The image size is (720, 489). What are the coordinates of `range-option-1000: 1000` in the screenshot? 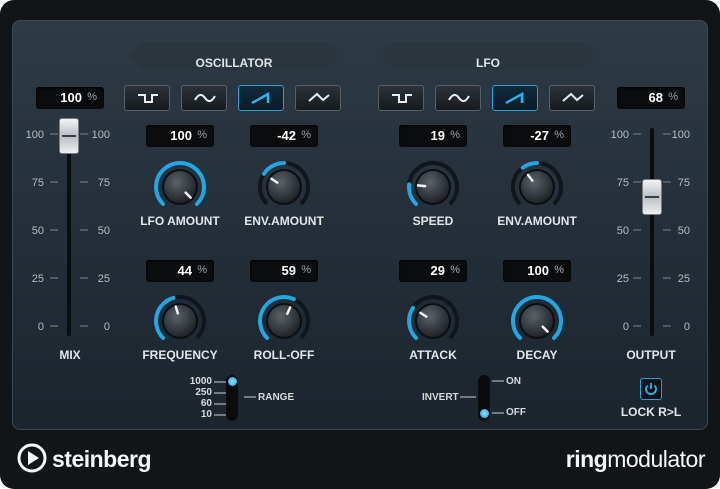 It's located at (199, 381).